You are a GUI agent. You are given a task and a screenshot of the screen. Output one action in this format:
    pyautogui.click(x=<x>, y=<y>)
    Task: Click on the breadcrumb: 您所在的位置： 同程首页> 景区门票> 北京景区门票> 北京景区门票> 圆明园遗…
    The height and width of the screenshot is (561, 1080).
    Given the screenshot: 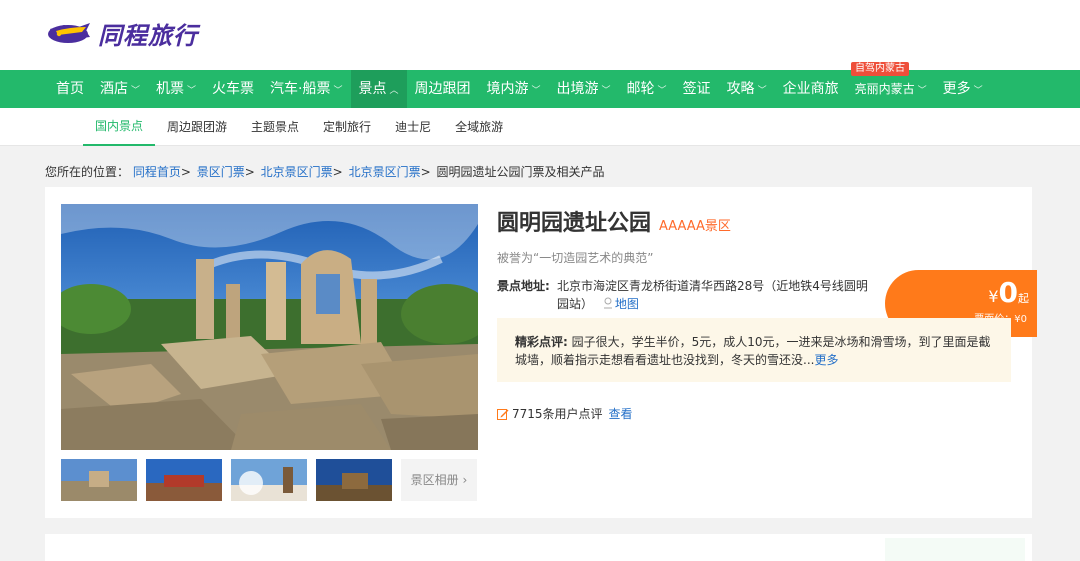 What is the action you would take?
    pyautogui.click(x=324, y=171)
    